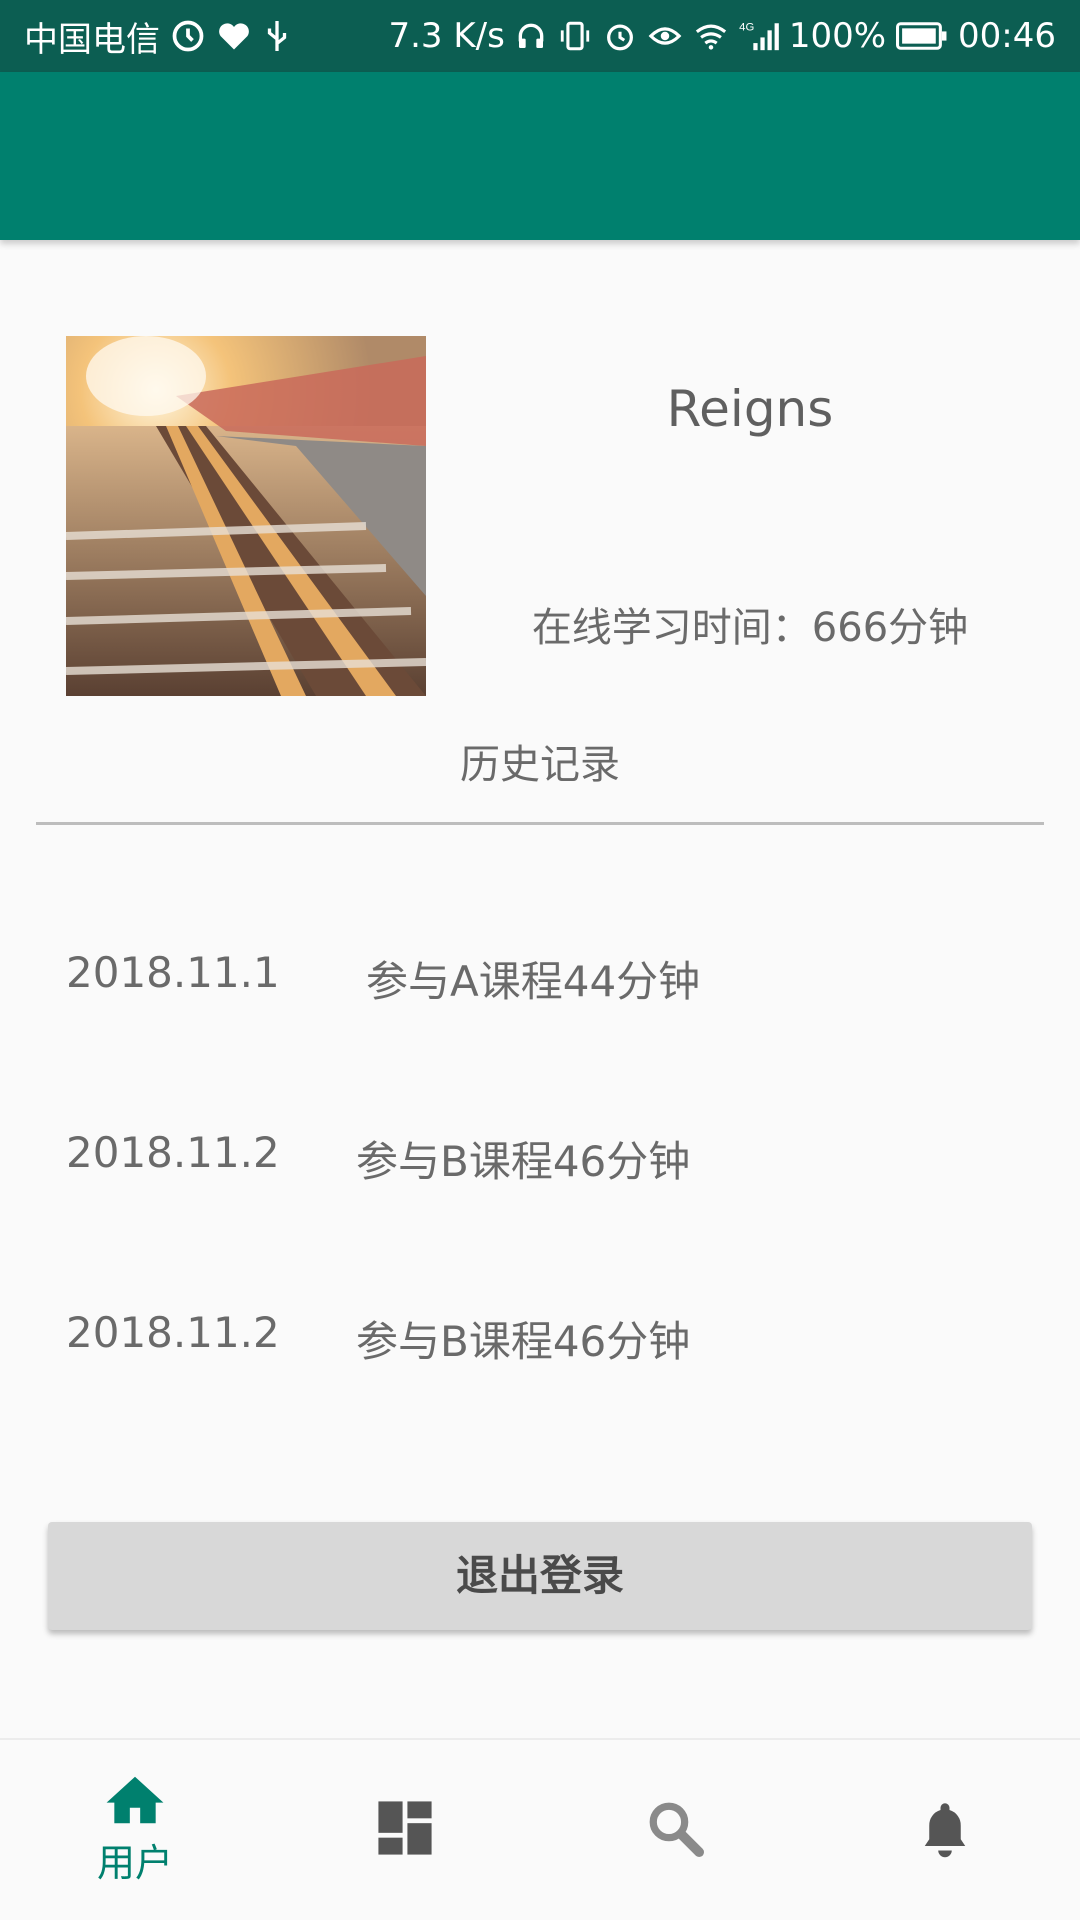 Image resolution: width=1080 pixels, height=1920 pixels. I want to click on divider, so click(540, 823).